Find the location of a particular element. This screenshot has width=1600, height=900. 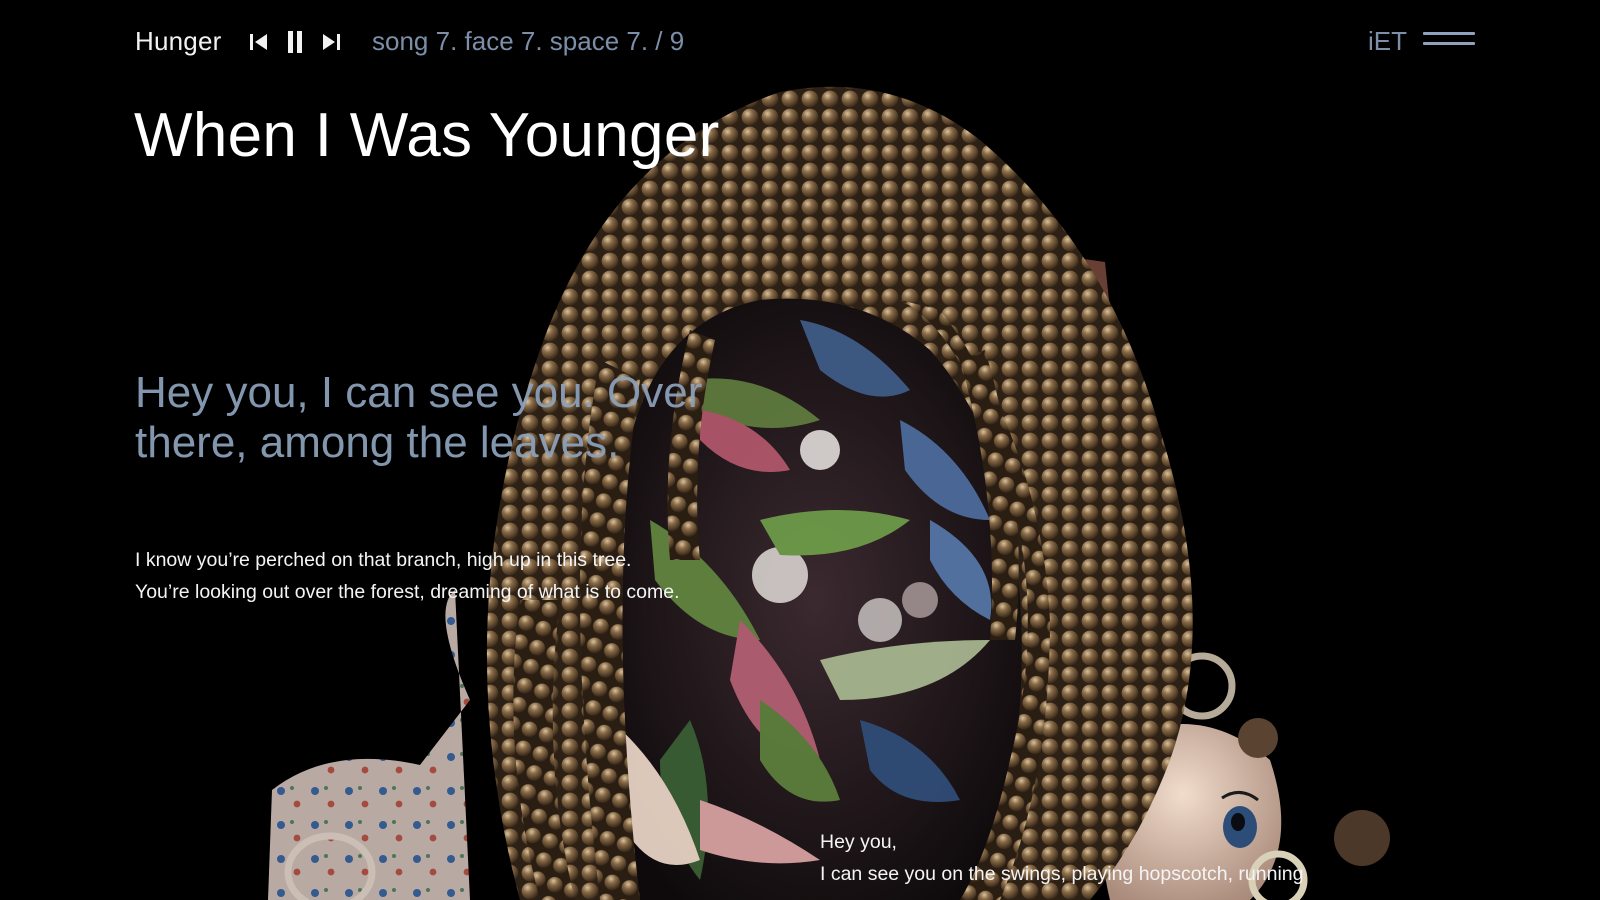

skip-next-icon is located at coordinates (331, 42).